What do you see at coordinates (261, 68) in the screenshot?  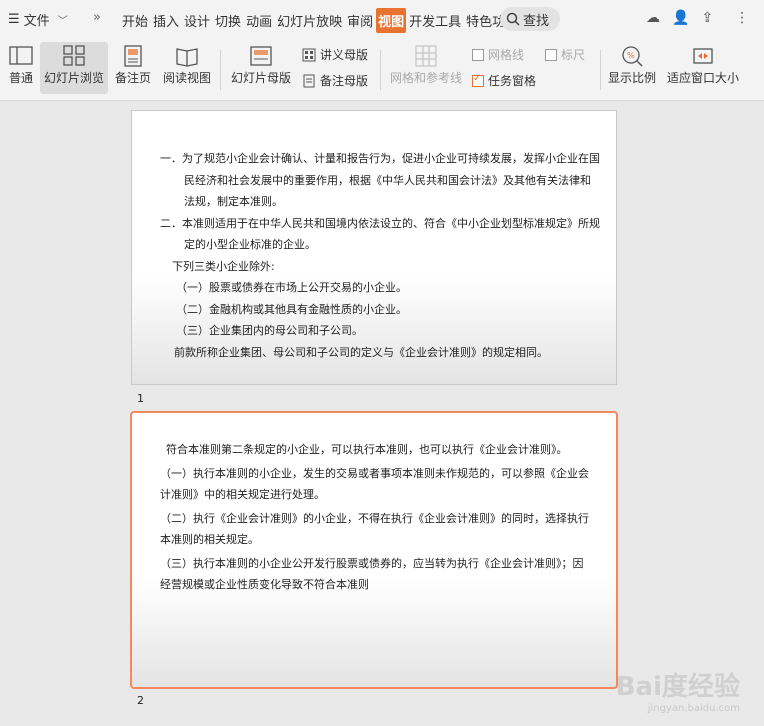 I see `slide-master-button: 幻灯片母版` at bounding box center [261, 68].